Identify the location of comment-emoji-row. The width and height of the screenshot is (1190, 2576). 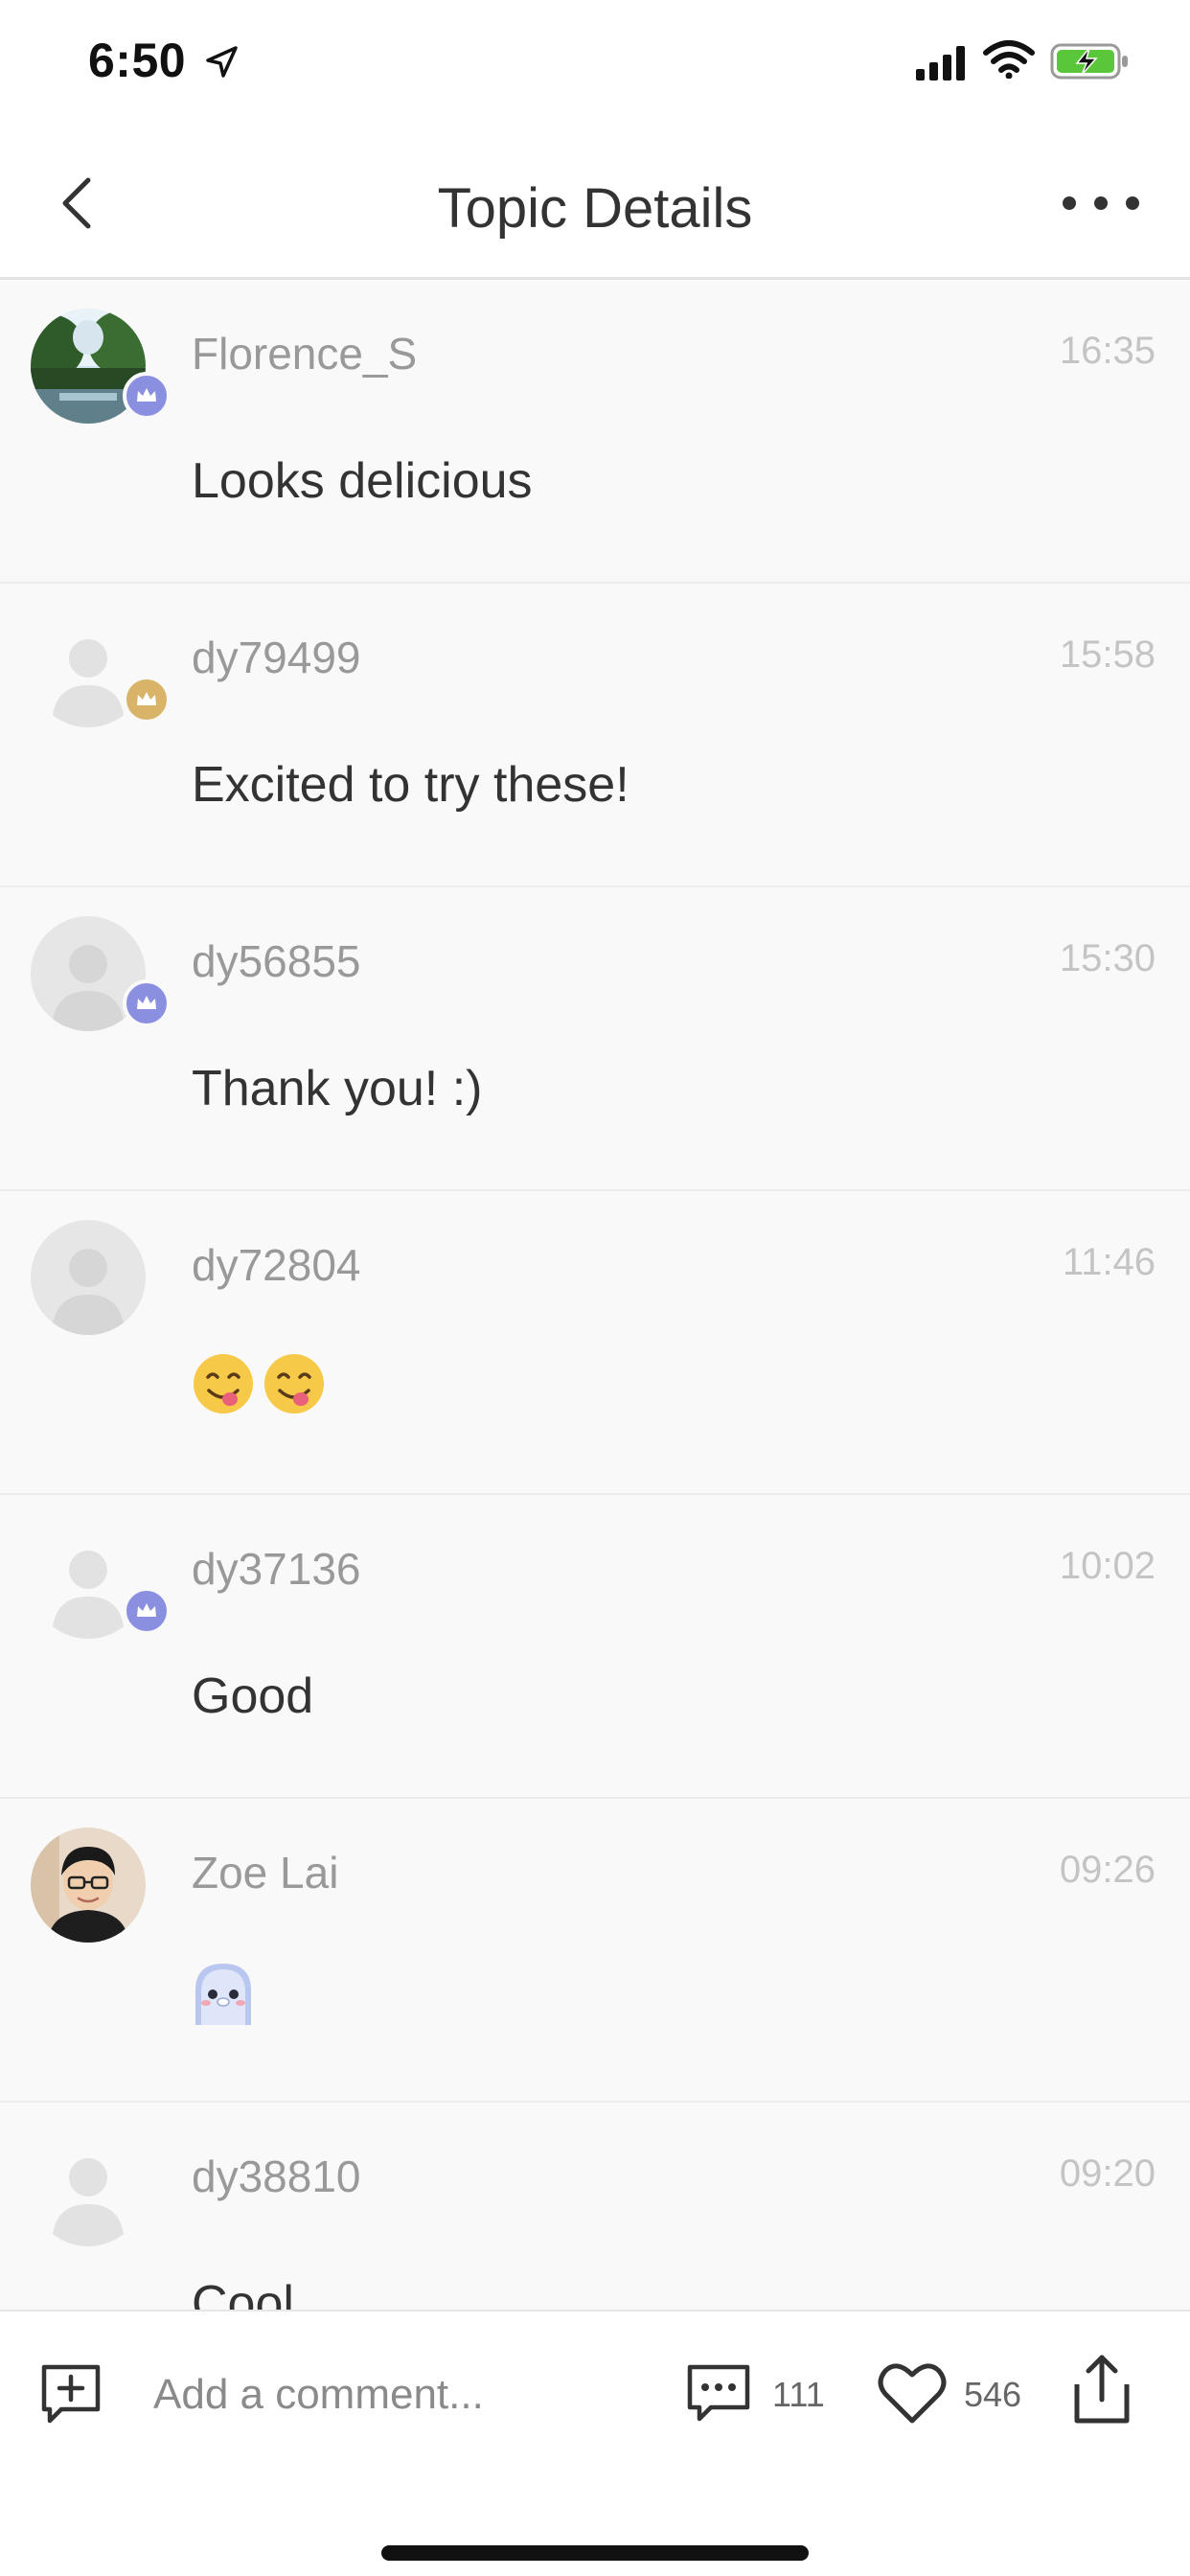
(259, 1383).